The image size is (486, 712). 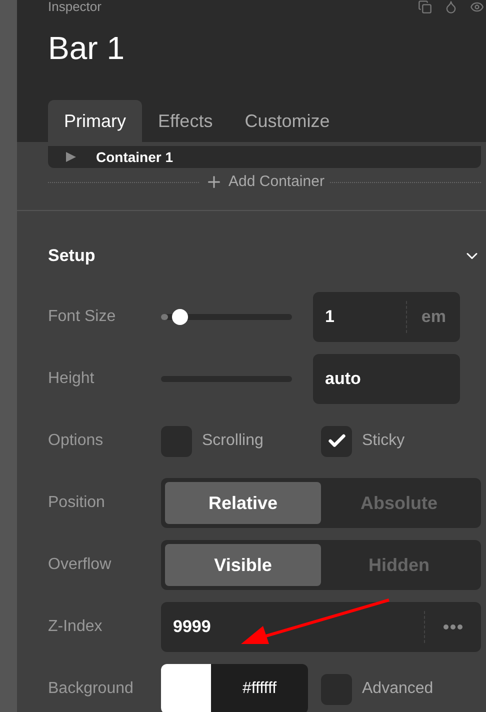 I want to click on field-value: 9999, so click(x=192, y=627).